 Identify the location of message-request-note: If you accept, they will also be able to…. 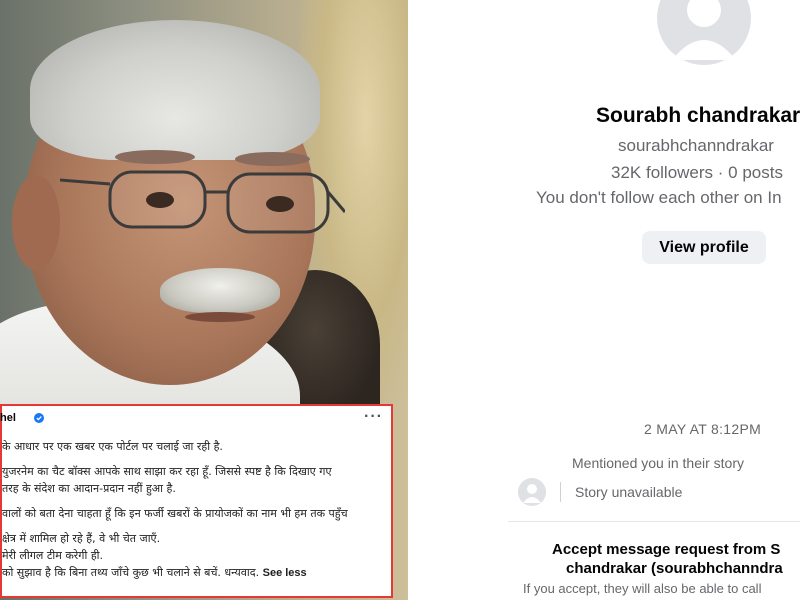
(642, 588).